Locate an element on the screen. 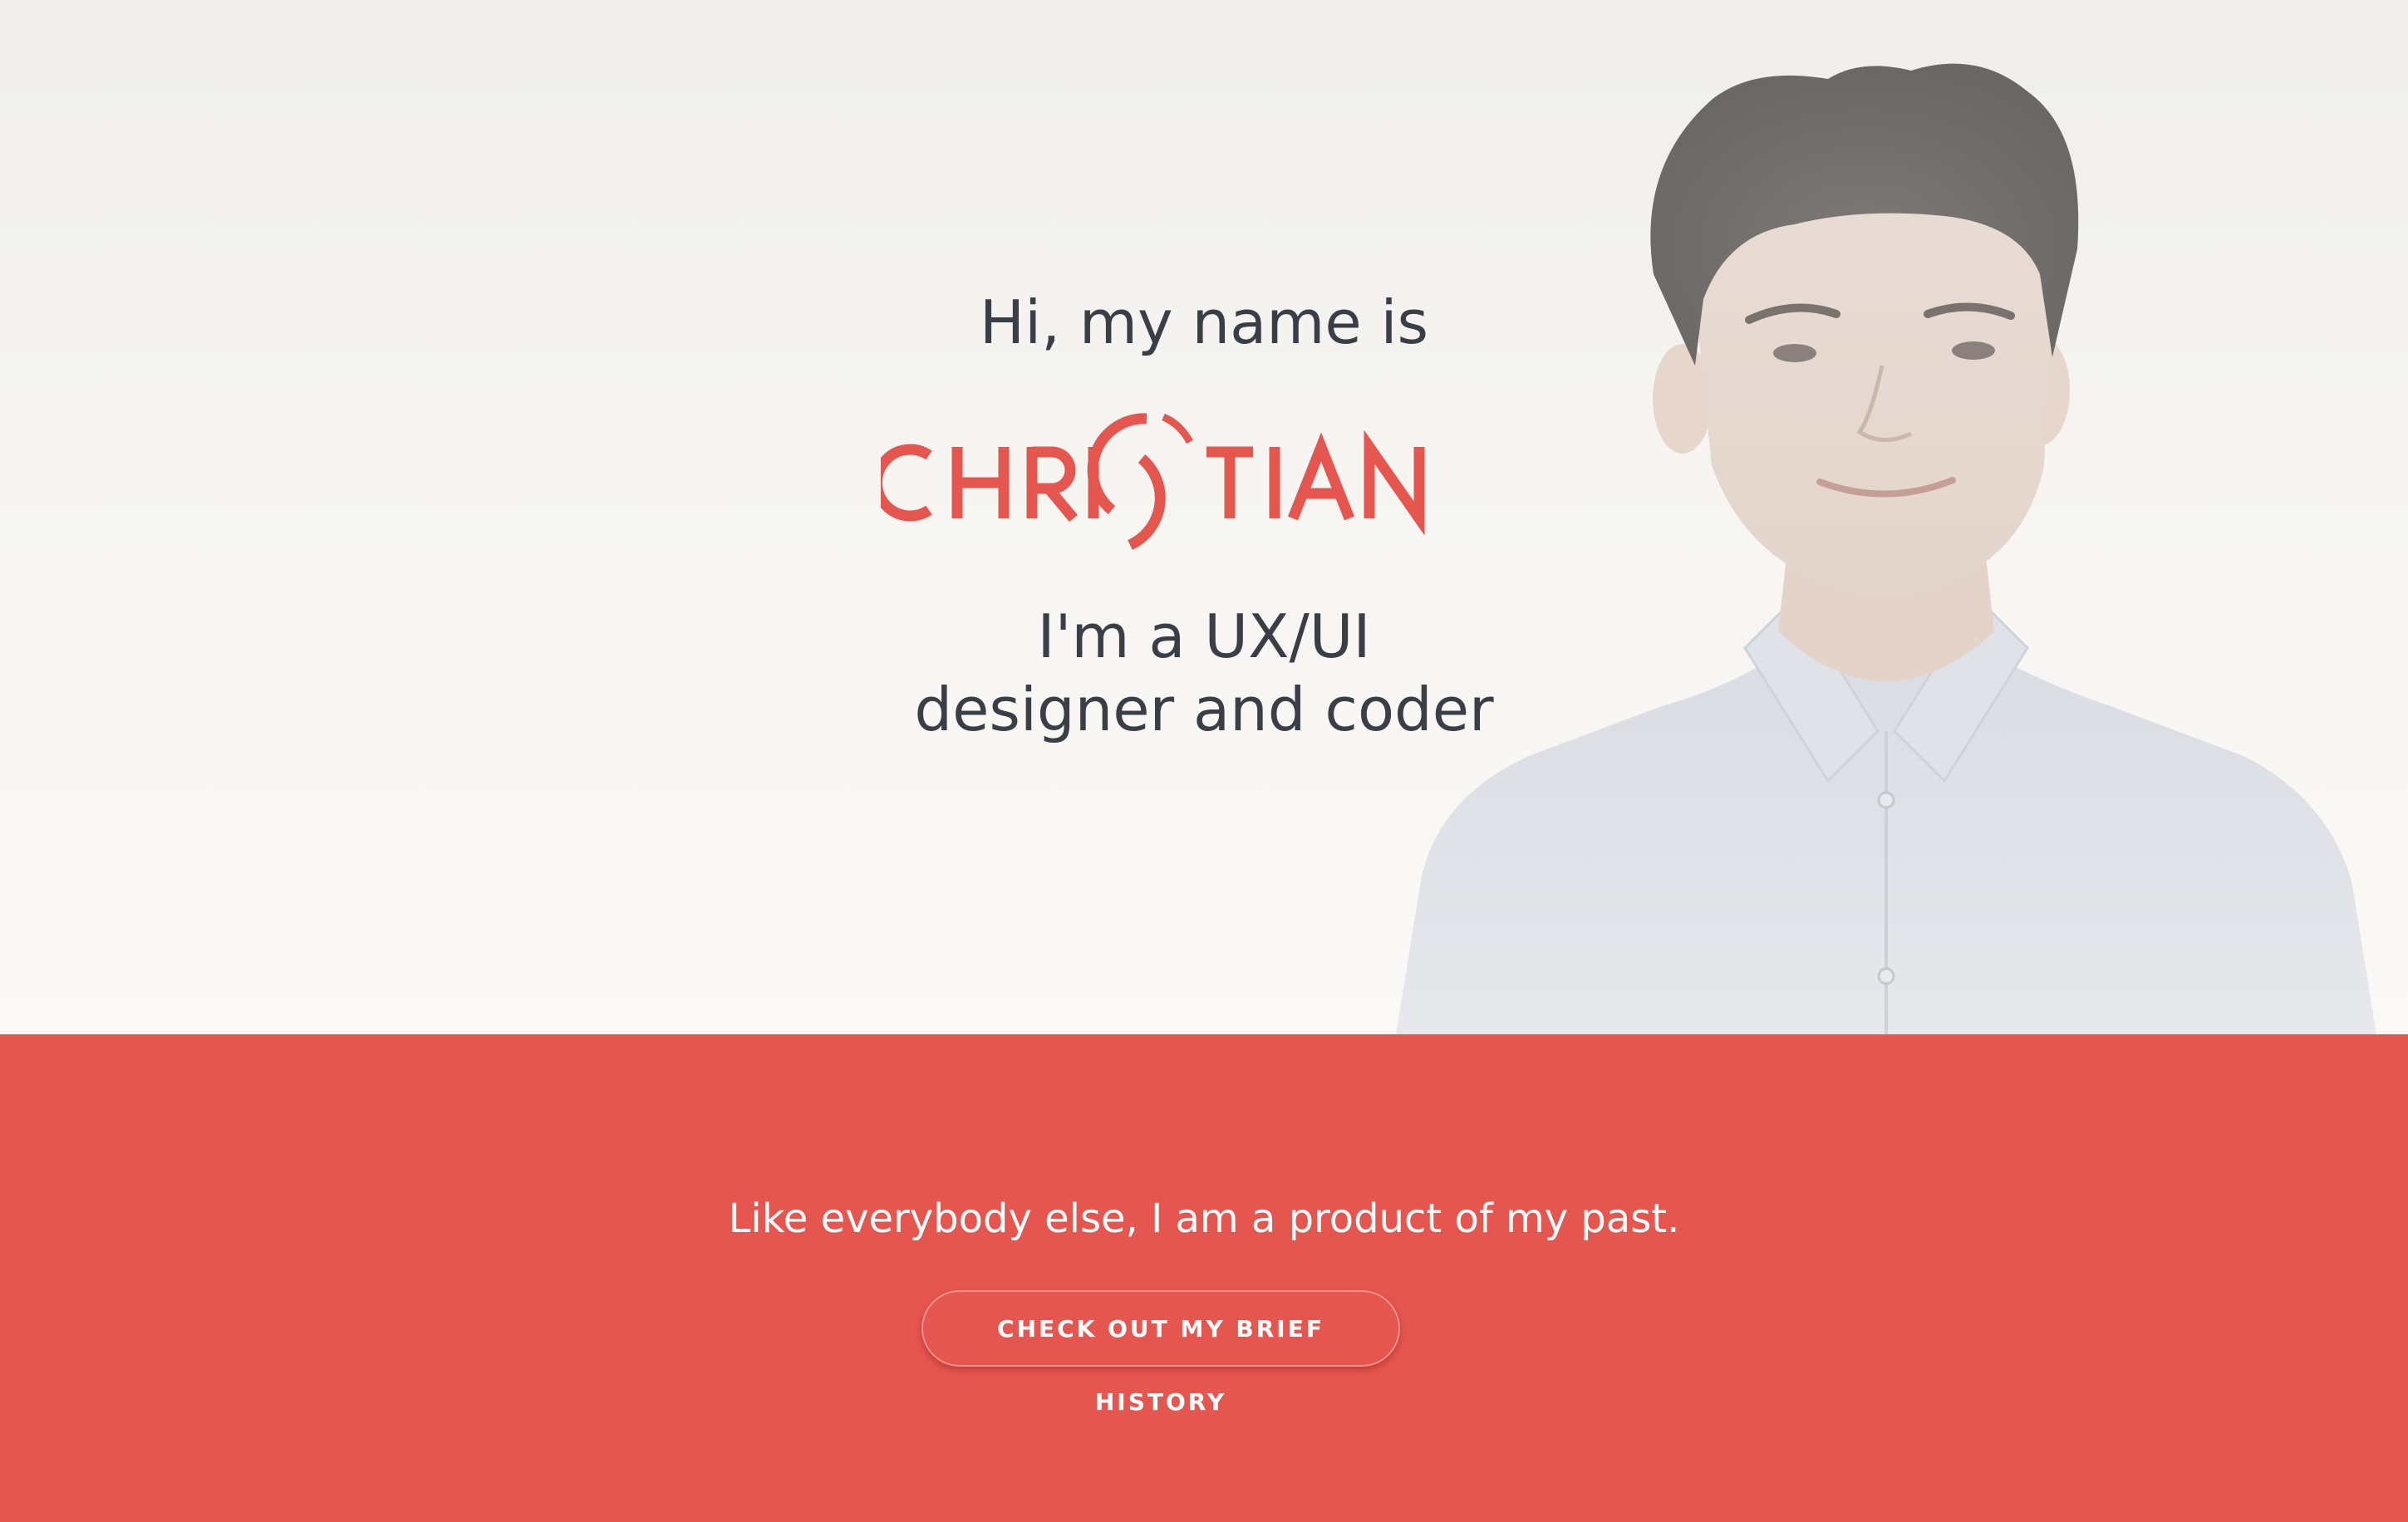  tagline: I'm a UX/UI designer and coder is located at coordinates (1204, 673).